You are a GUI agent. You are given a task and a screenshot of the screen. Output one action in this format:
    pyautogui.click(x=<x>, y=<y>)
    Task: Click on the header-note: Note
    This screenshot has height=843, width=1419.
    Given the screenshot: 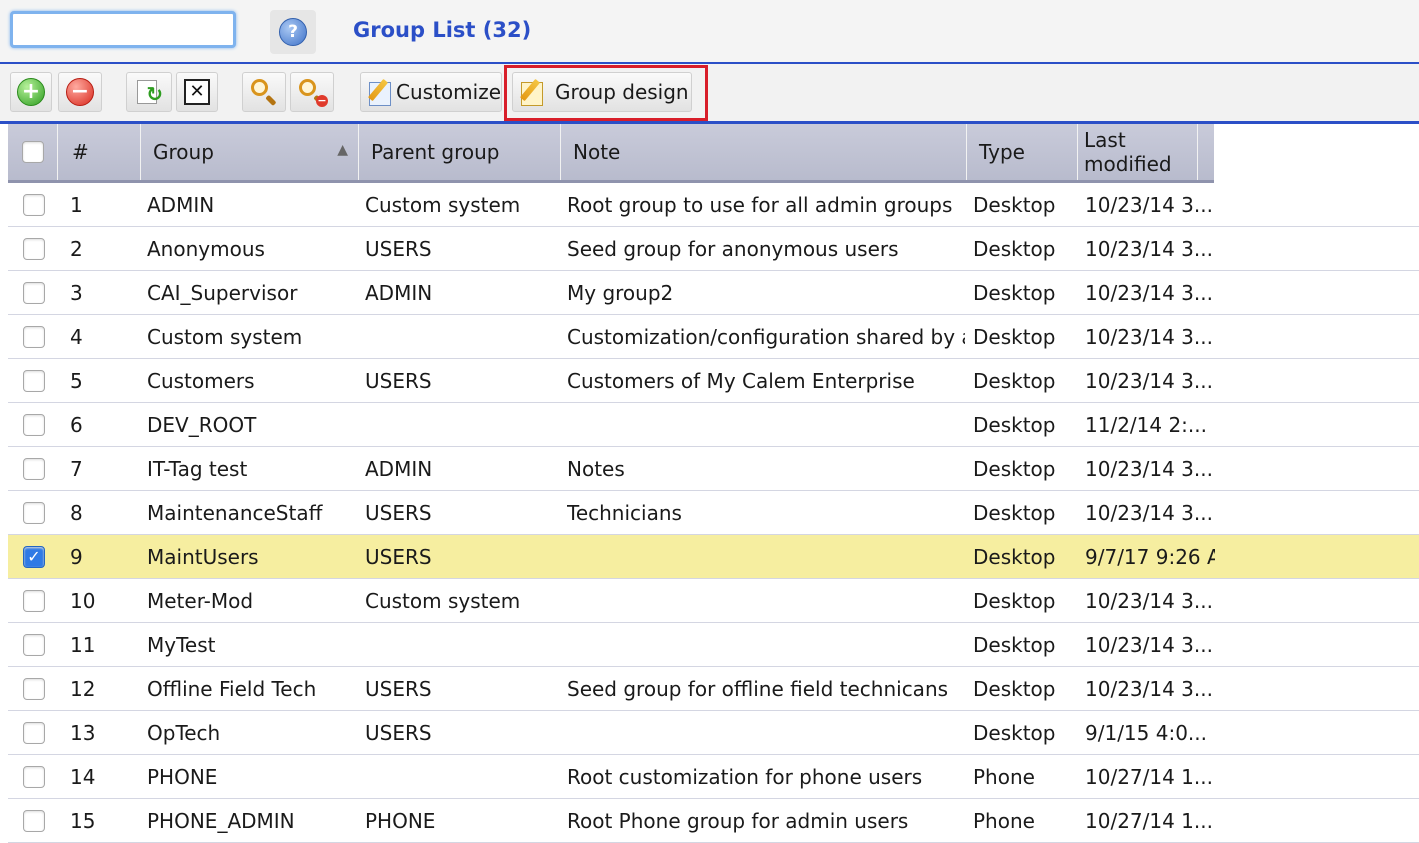 What is the action you would take?
    pyautogui.click(x=764, y=152)
    